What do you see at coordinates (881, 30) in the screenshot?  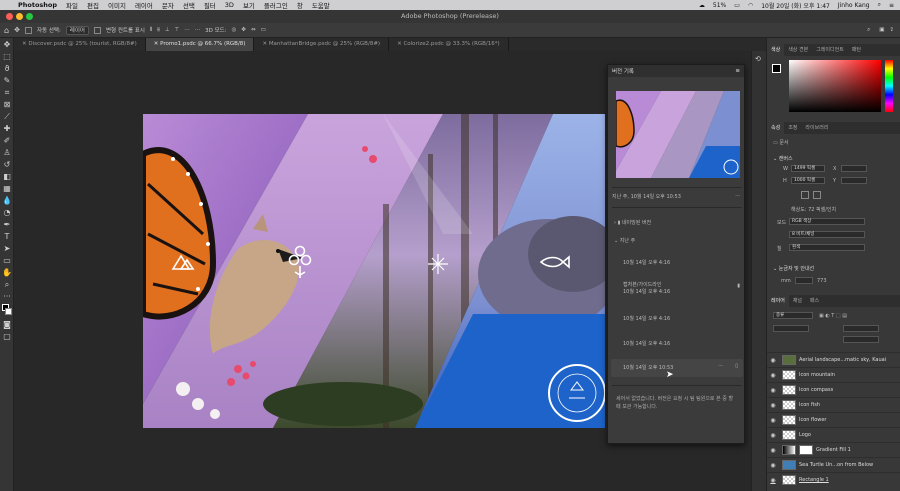 I see `workspace-icon: ▣` at bounding box center [881, 30].